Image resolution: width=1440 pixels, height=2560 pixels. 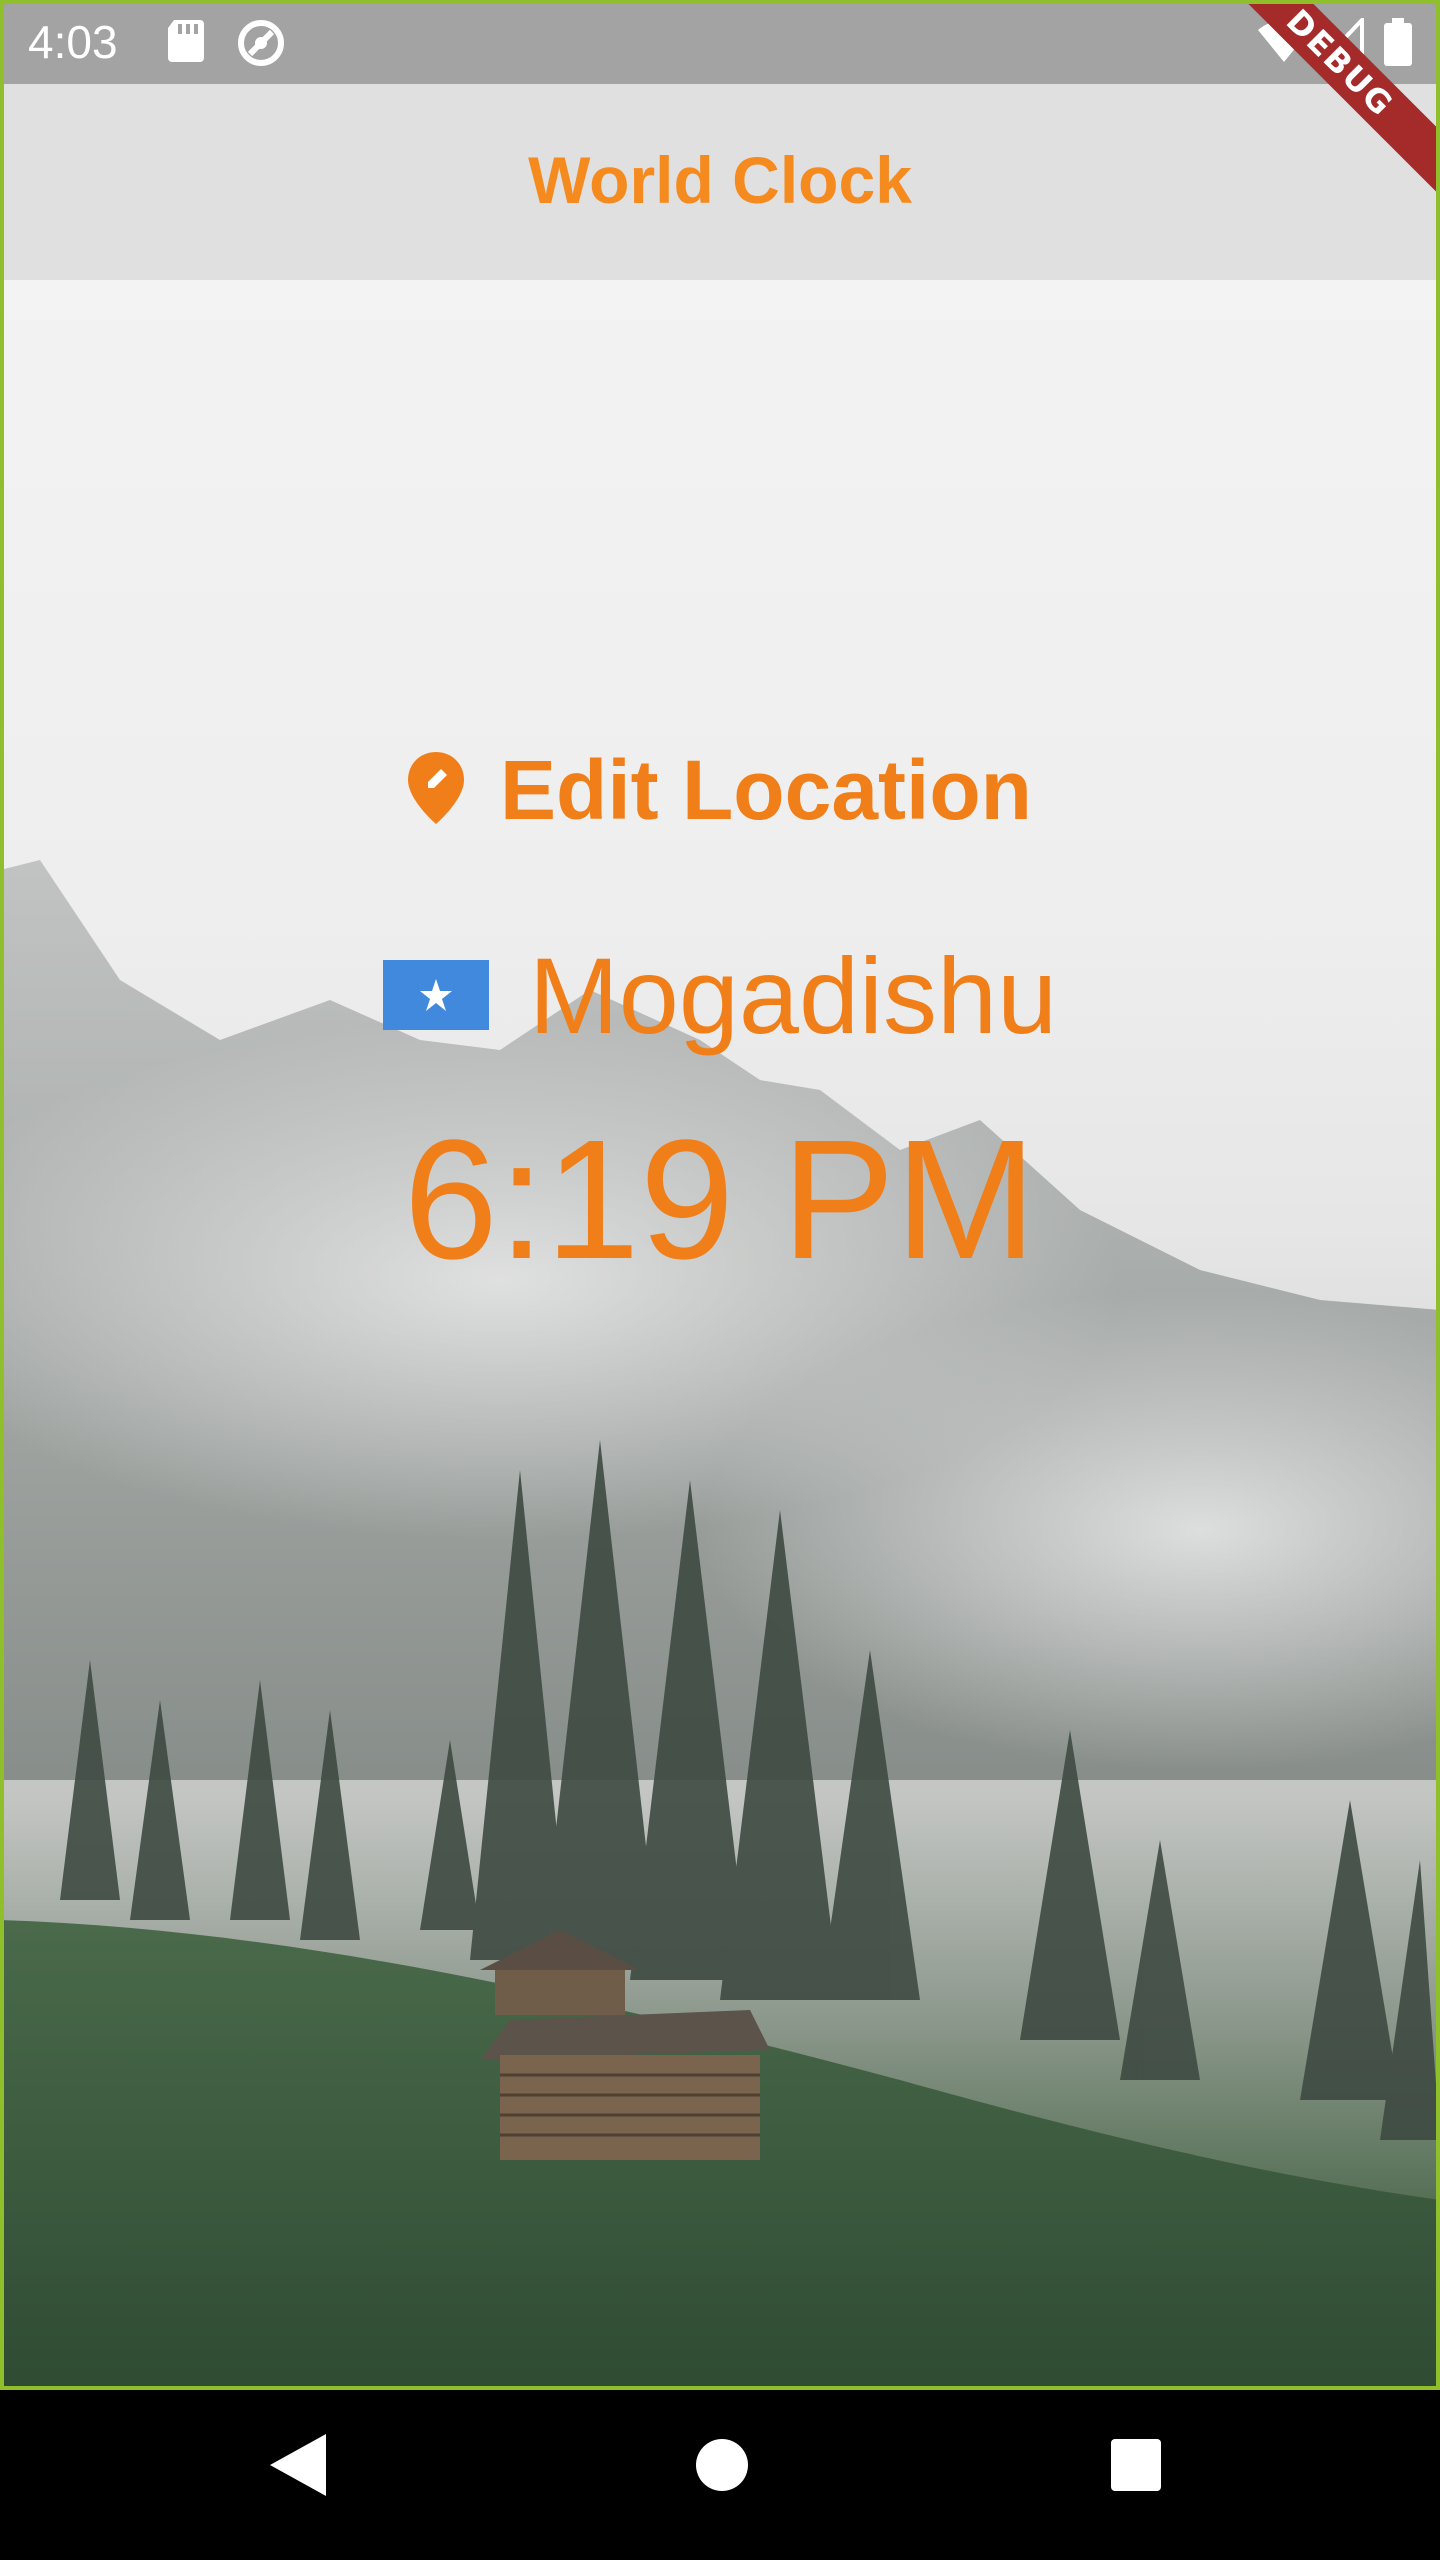 What do you see at coordinates (186, 43) in the screenshot?
I see `sd-card-icon` at bounding box center [186, 43].